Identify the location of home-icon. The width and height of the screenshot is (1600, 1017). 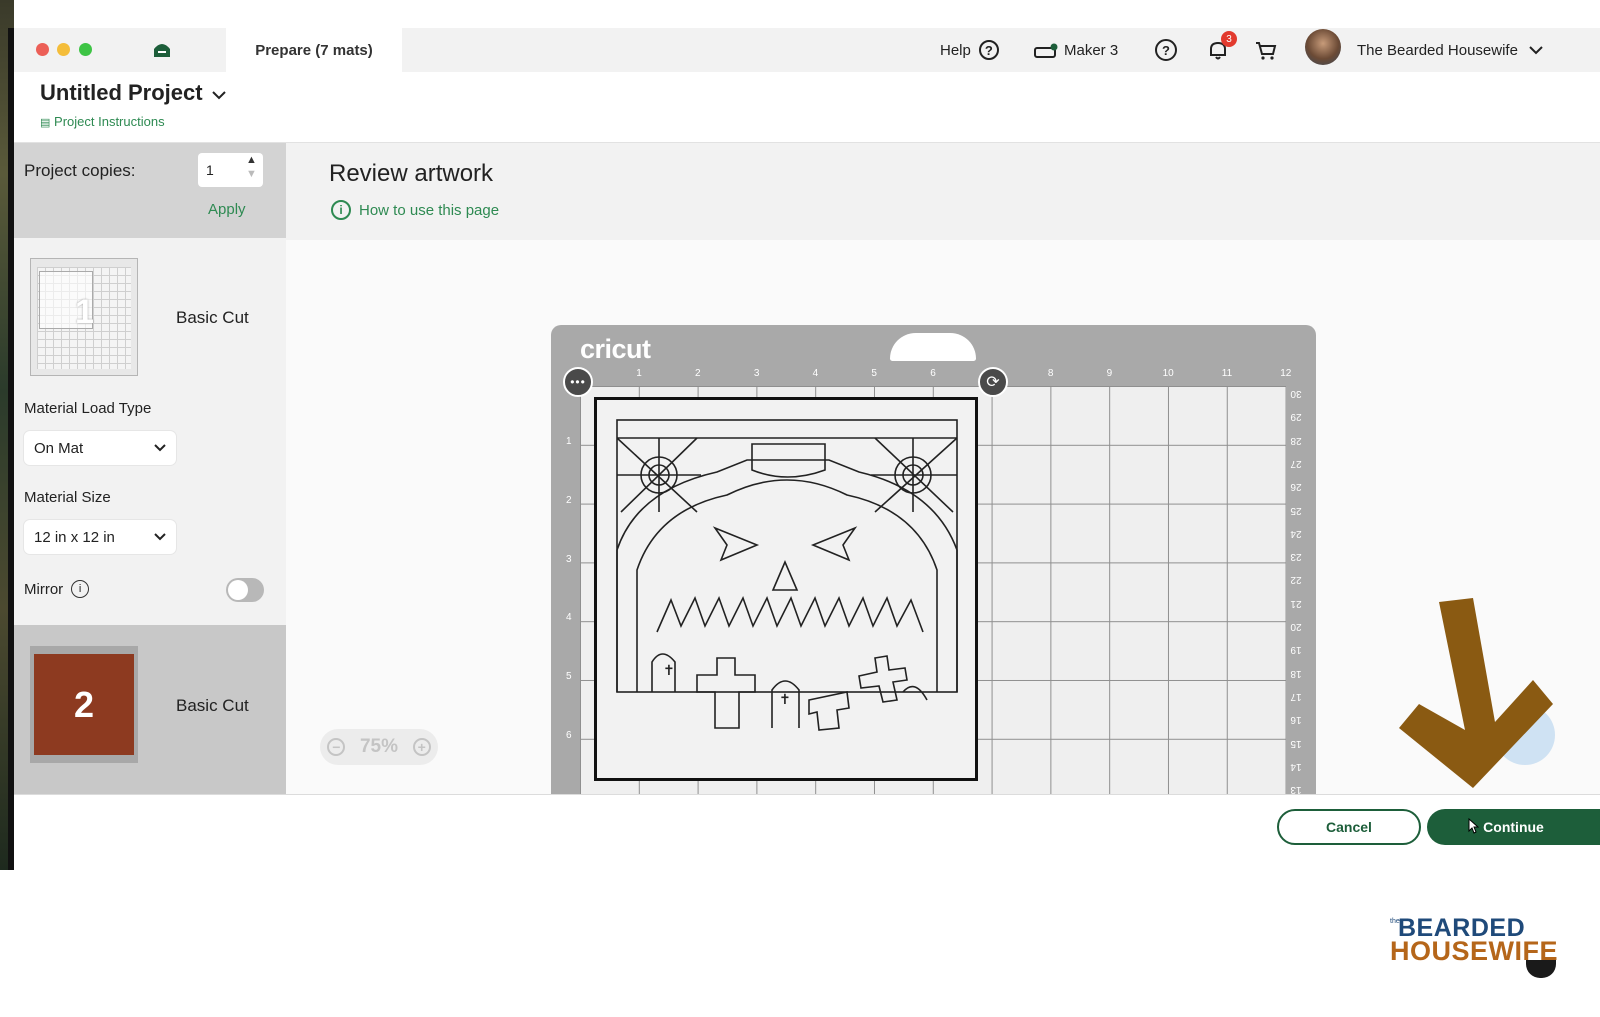
(162, 49).